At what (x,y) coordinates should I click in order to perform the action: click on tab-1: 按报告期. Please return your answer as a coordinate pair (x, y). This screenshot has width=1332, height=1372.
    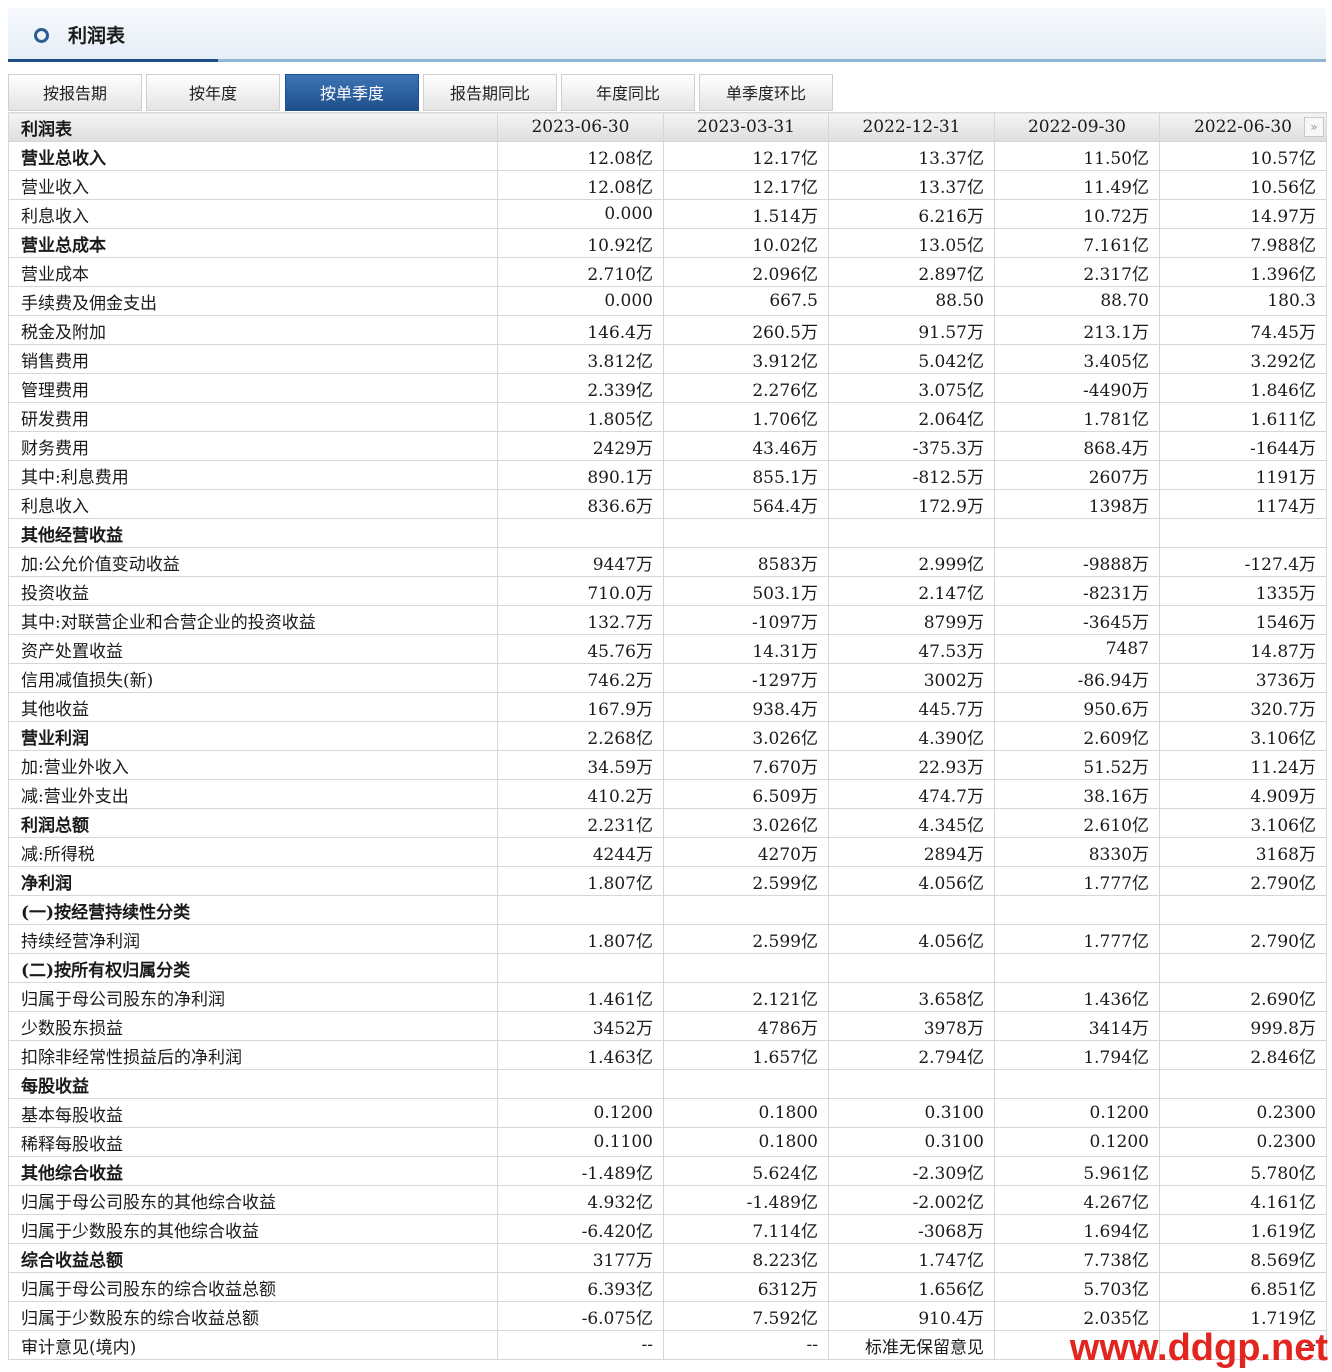
    Looking at the image, I should click on (75, 92).